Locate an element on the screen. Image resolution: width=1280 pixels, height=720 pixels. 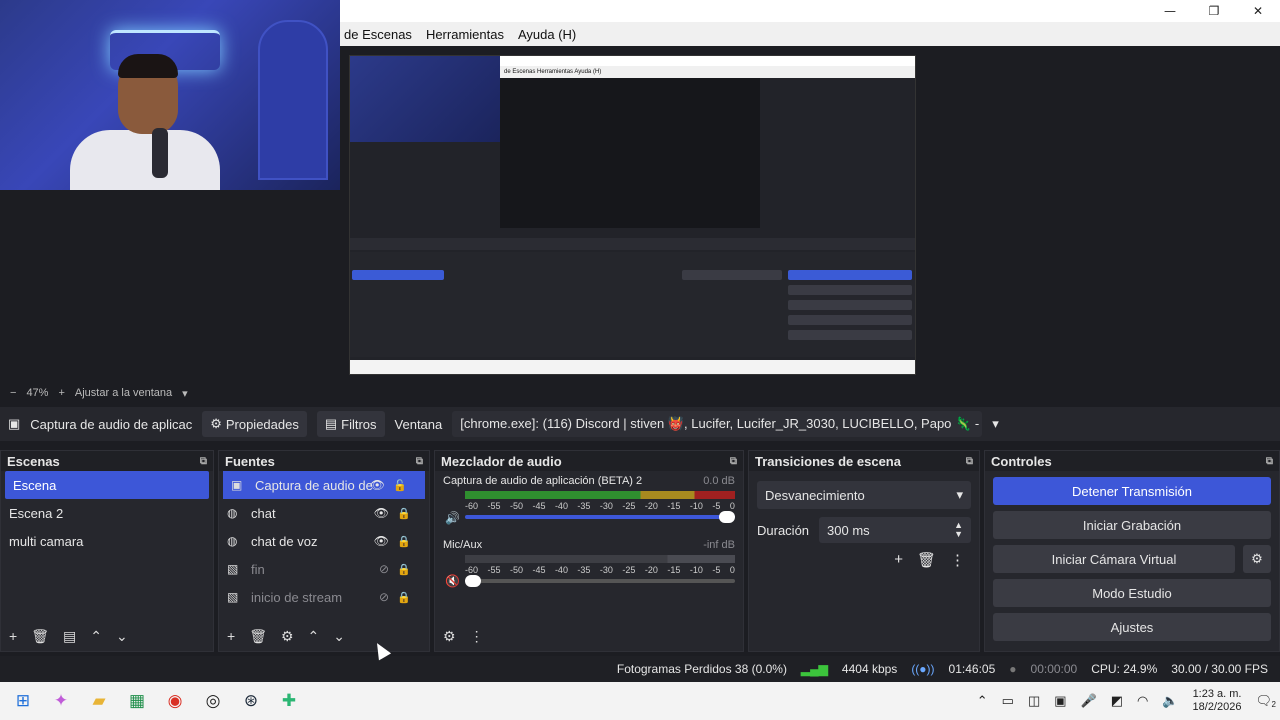
cpu-usage: CPU: 24.9% is located at coordinates (1124, 669).